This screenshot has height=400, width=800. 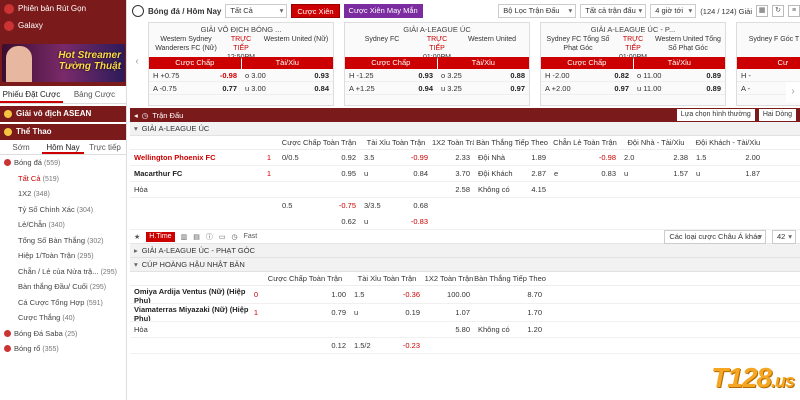 What do you see at coordinates (535, 173) in the screenshot?
I see `odds-cell: 2.87` at bounding box center [535, 173].